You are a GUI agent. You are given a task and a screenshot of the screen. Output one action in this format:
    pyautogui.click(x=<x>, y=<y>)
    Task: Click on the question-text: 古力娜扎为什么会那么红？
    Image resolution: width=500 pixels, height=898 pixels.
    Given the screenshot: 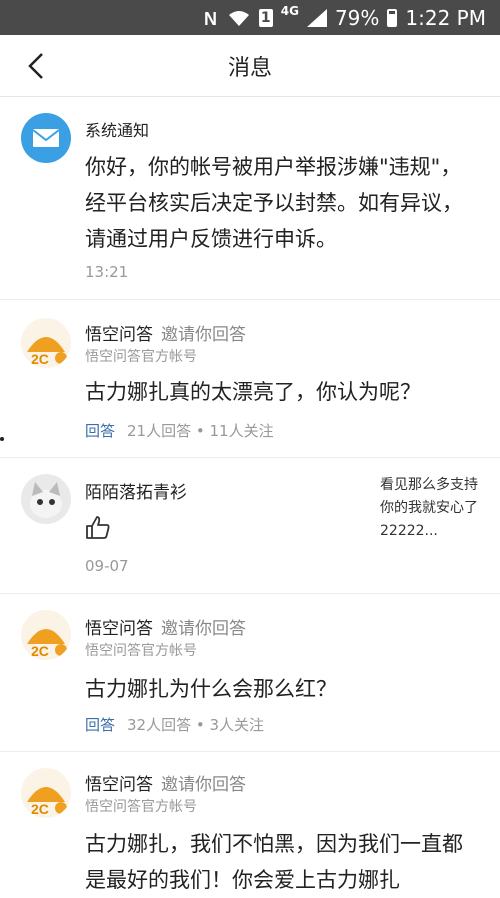 What is the action you would take?
    pyautogui.click(x=211, y=689)
    